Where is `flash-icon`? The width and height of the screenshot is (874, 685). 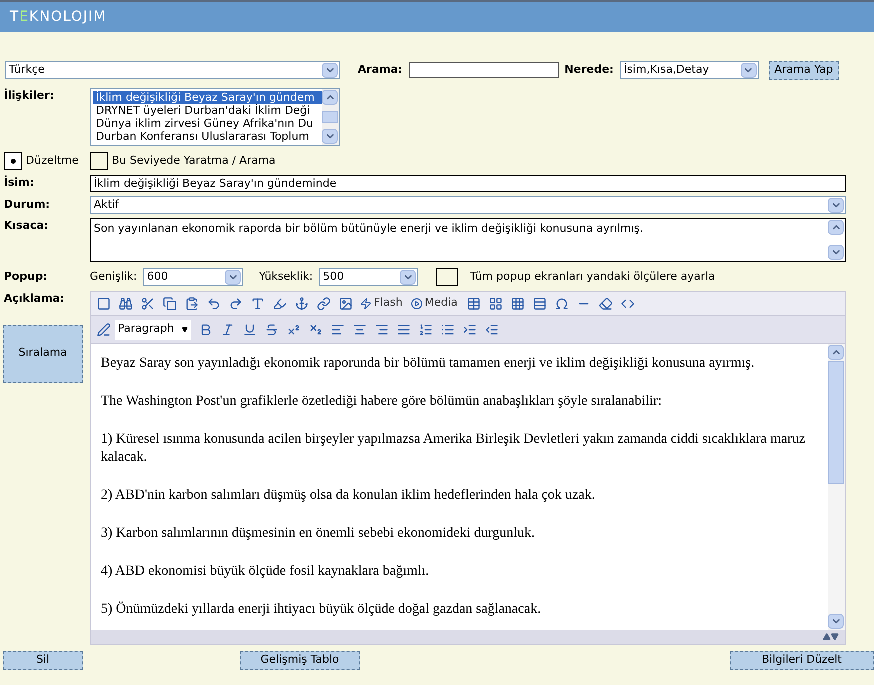
flash-icon is located at coordinates (366, 304).